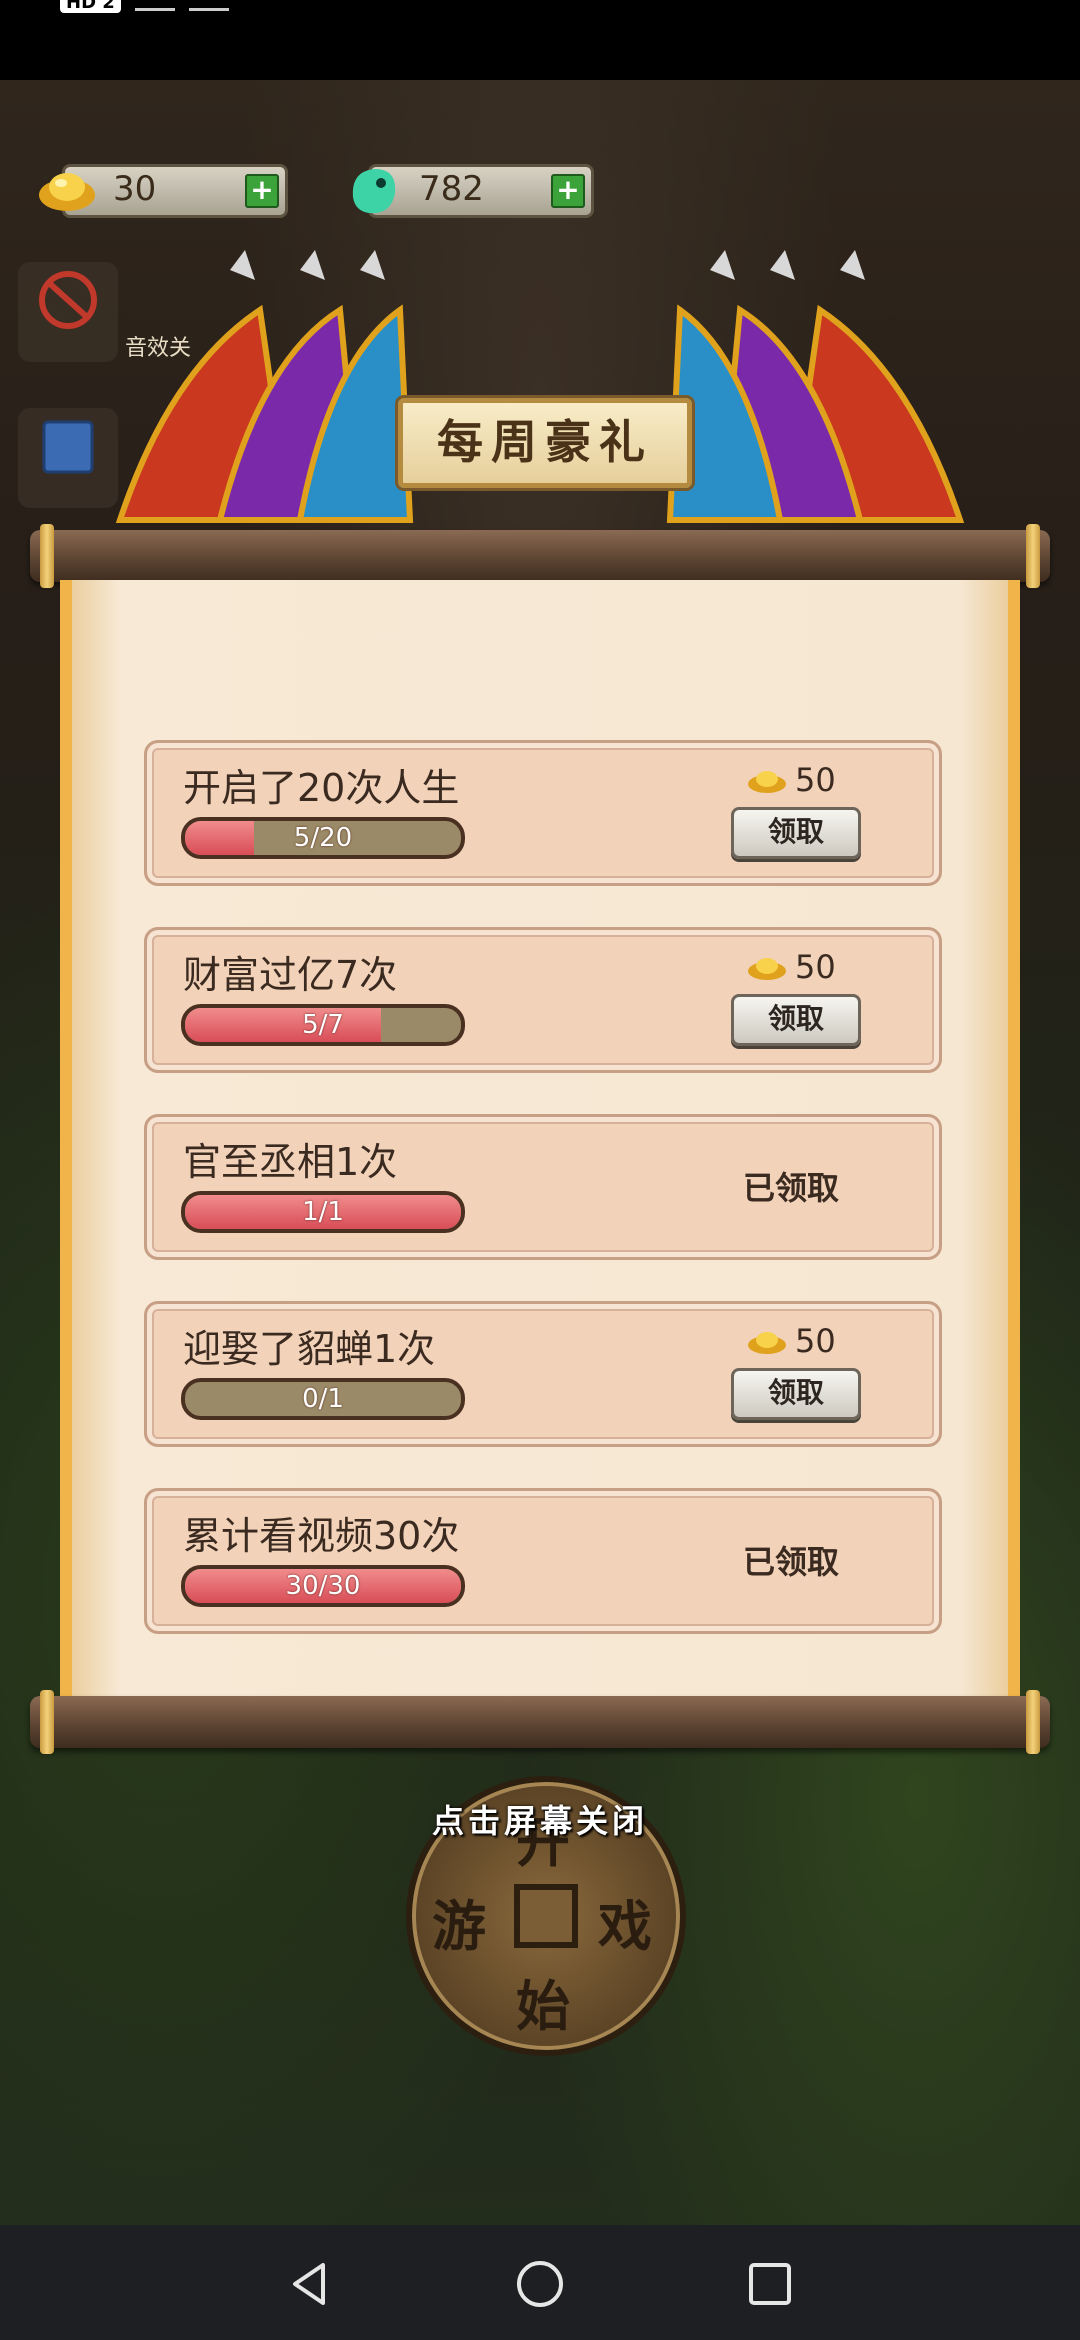 The width and height of the screenshot is (1080, 2340). I want to click on task-title: 财富过亿7次, so click(290, 975).